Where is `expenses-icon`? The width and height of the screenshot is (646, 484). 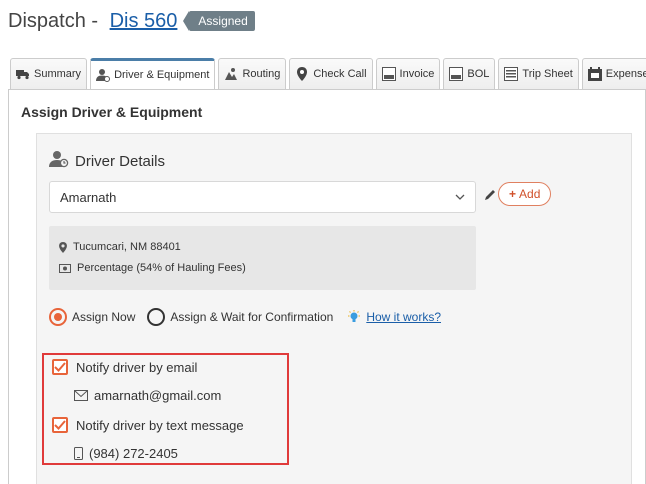 expenses-icon is located at coordinates (594, 74).